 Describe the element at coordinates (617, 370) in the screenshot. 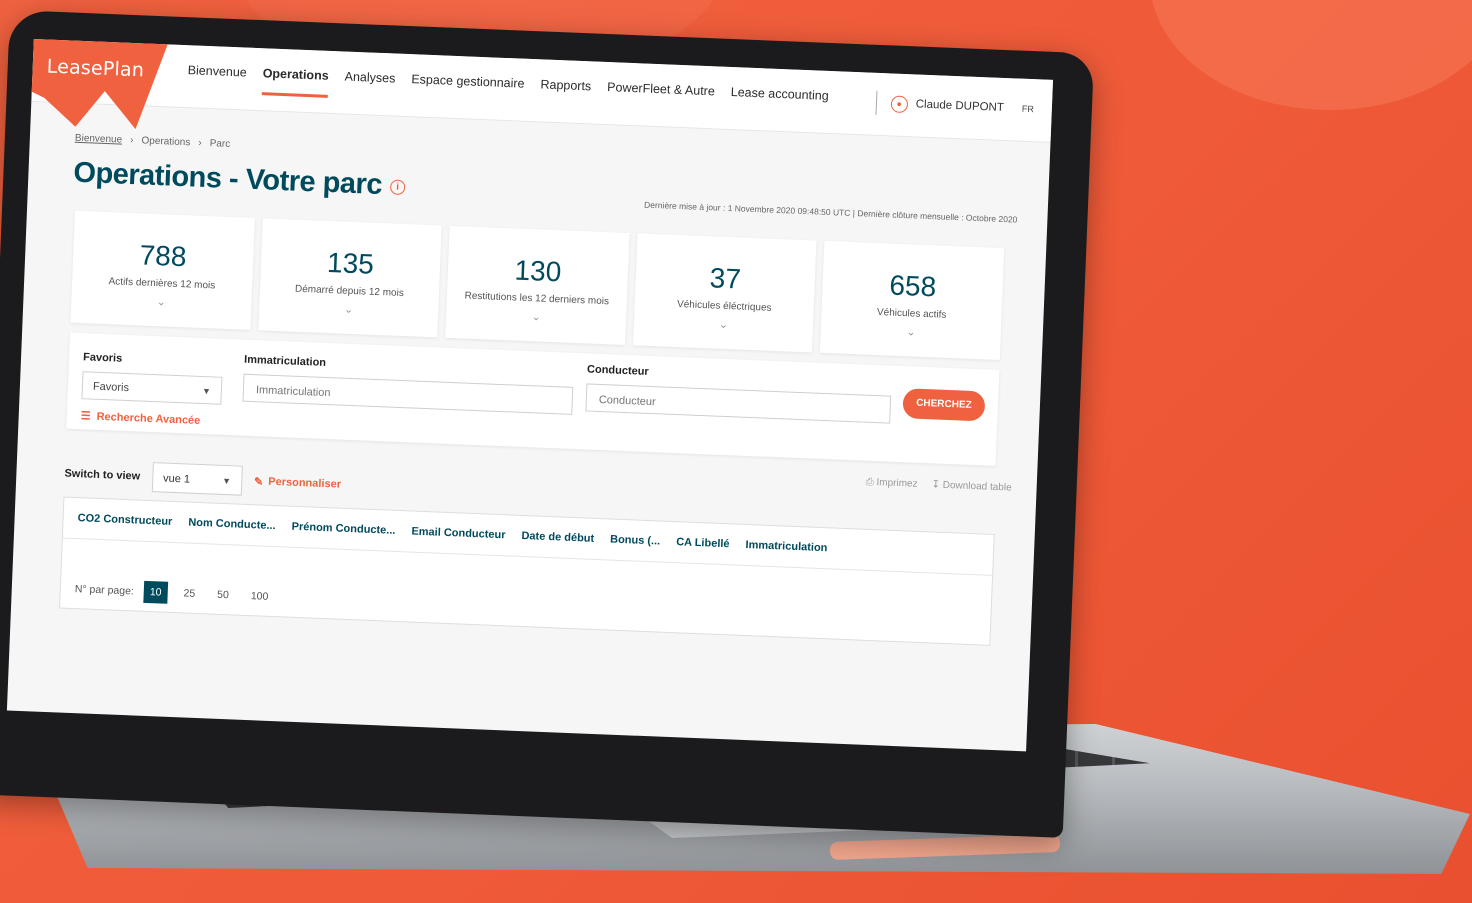

I see `conducteur-label: Conducteur` at that location.